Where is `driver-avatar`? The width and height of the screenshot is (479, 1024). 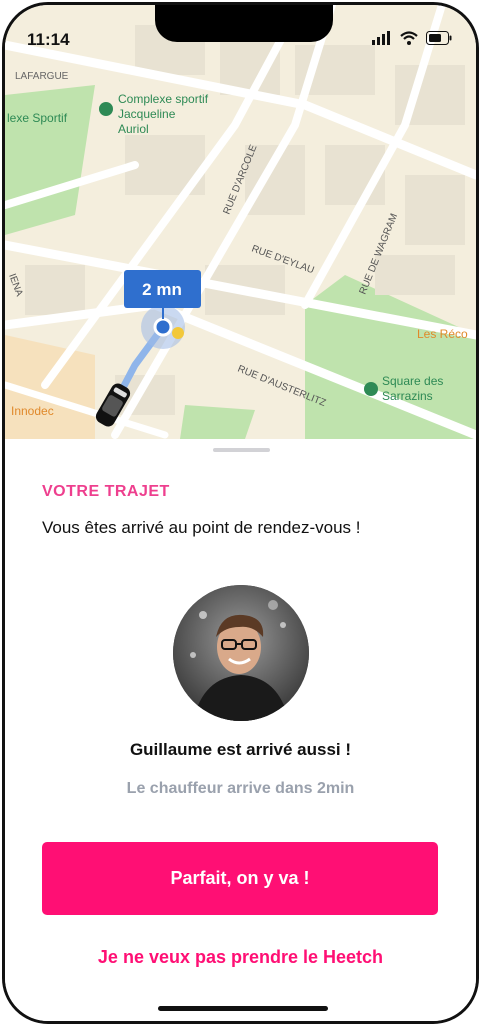
driver-avatar is located at coordinates (241, 653).